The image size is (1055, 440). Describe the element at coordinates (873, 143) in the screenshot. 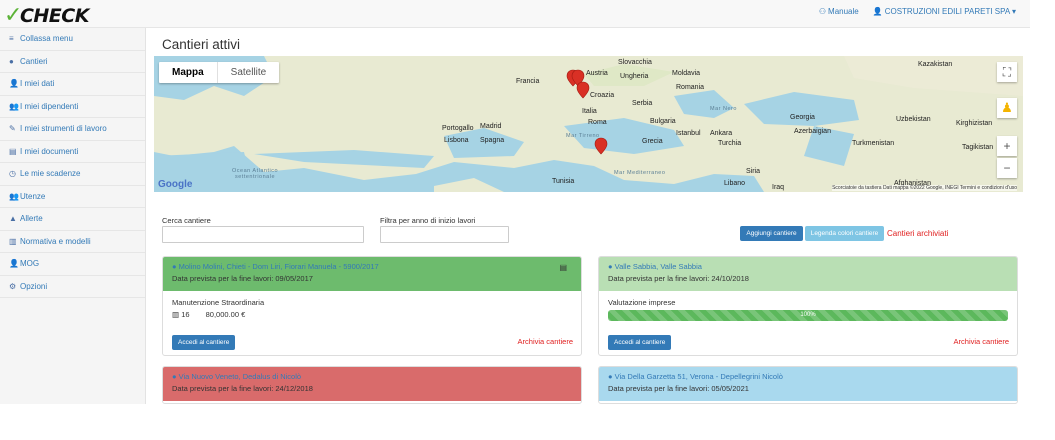

I see `map-label: Turkmenistan` at that location.